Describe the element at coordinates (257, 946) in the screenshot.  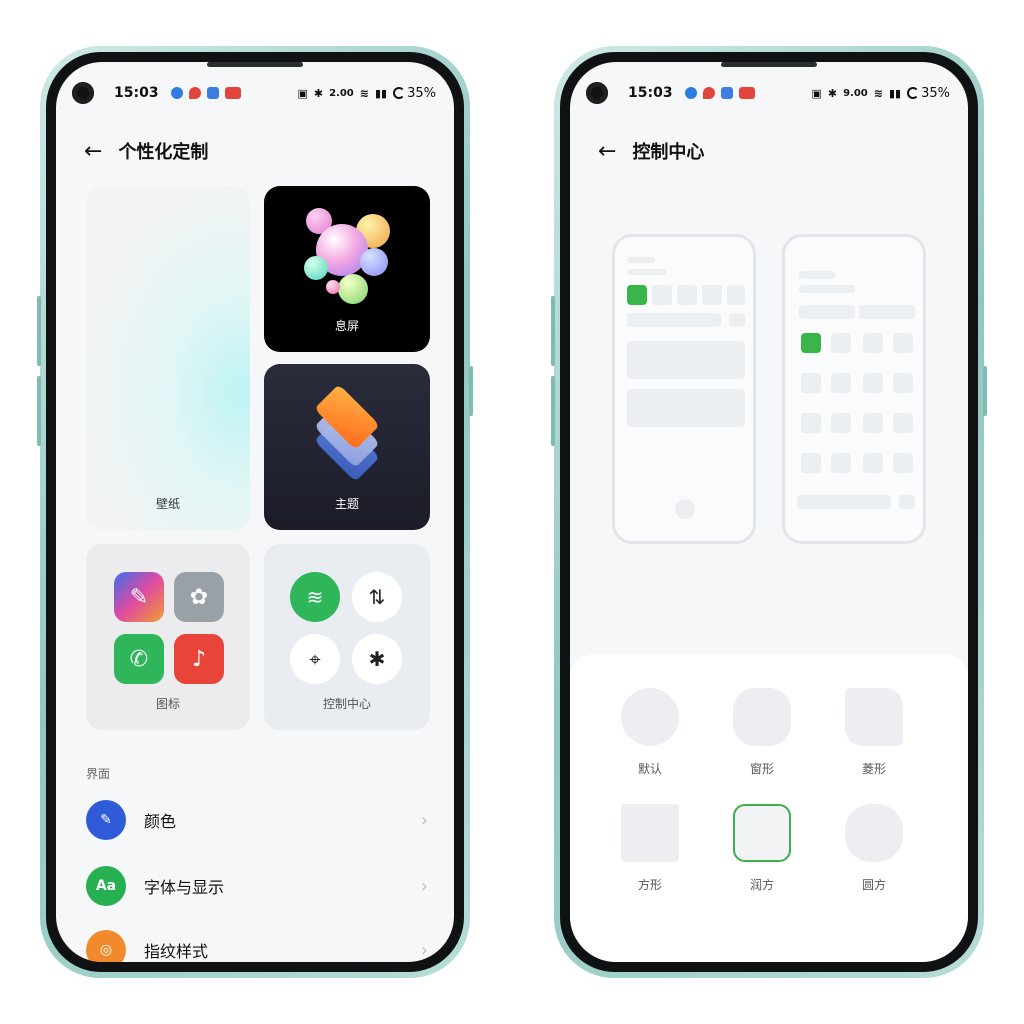
I see `list-item-fingerprint: ◎ 指纹样式 ›` at that location.